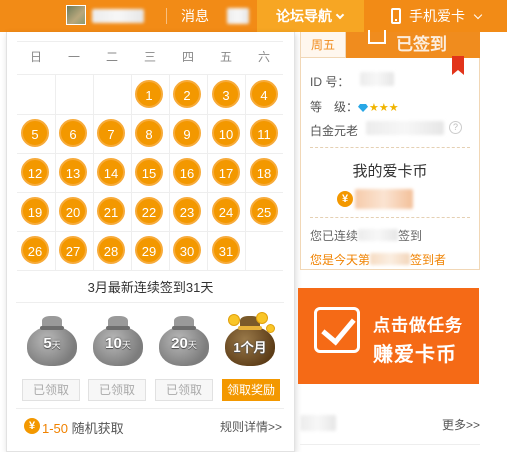  I want to click on calendar-day-signed: 1, so click(149, 94).